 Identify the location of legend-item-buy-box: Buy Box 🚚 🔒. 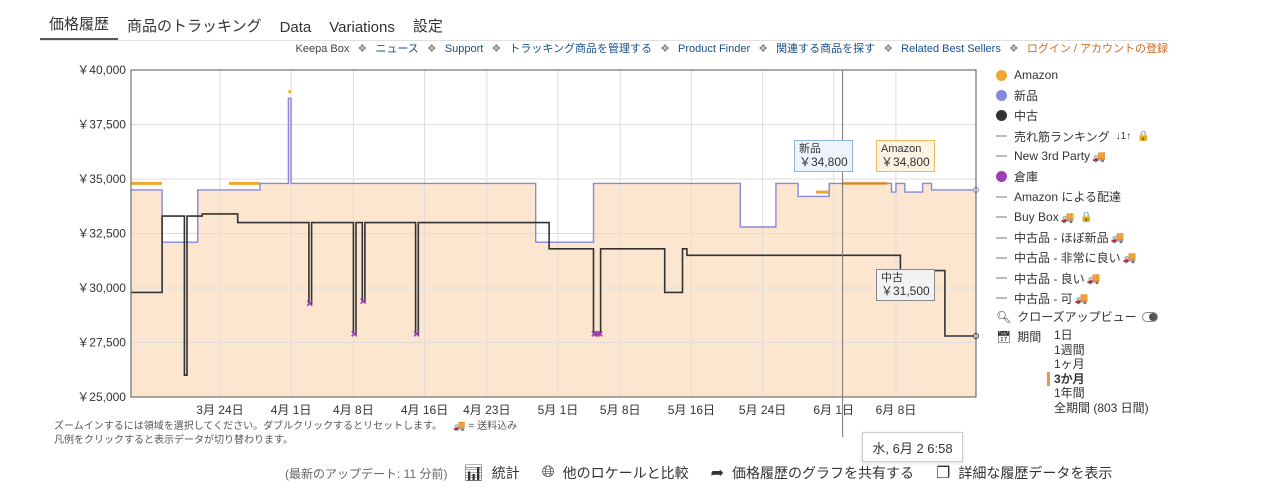
(1073, 217).